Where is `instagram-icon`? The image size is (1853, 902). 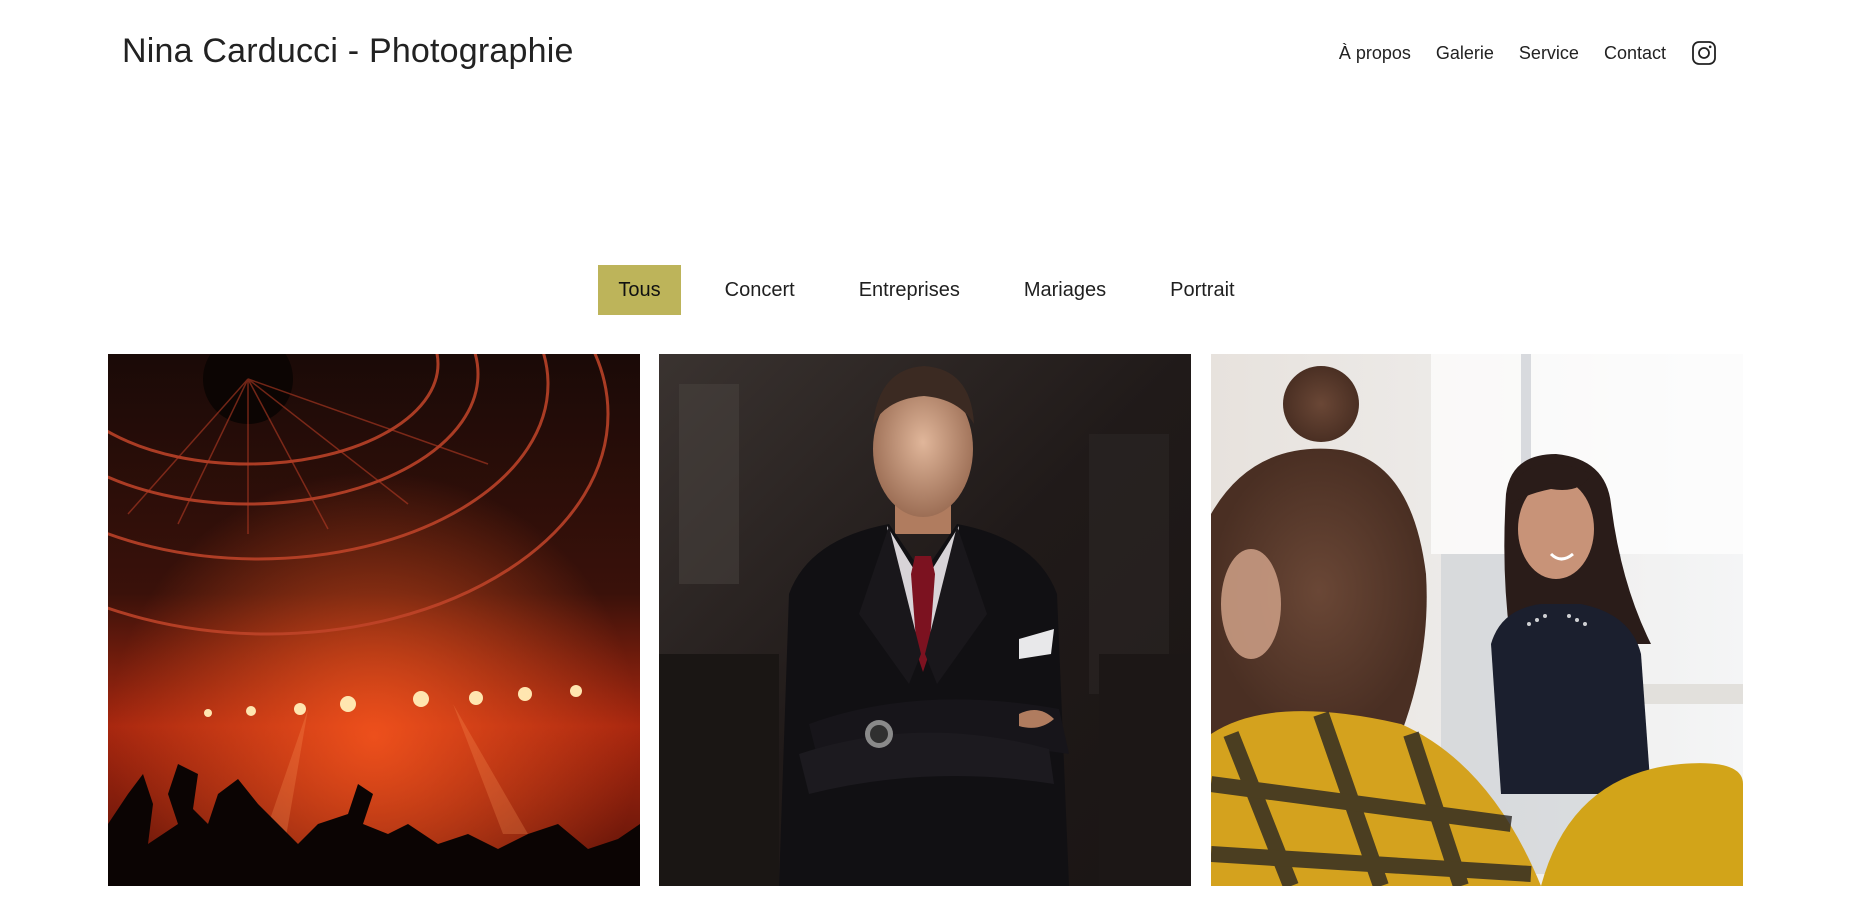 instagram-icon is located at coordinates (1704, 53).